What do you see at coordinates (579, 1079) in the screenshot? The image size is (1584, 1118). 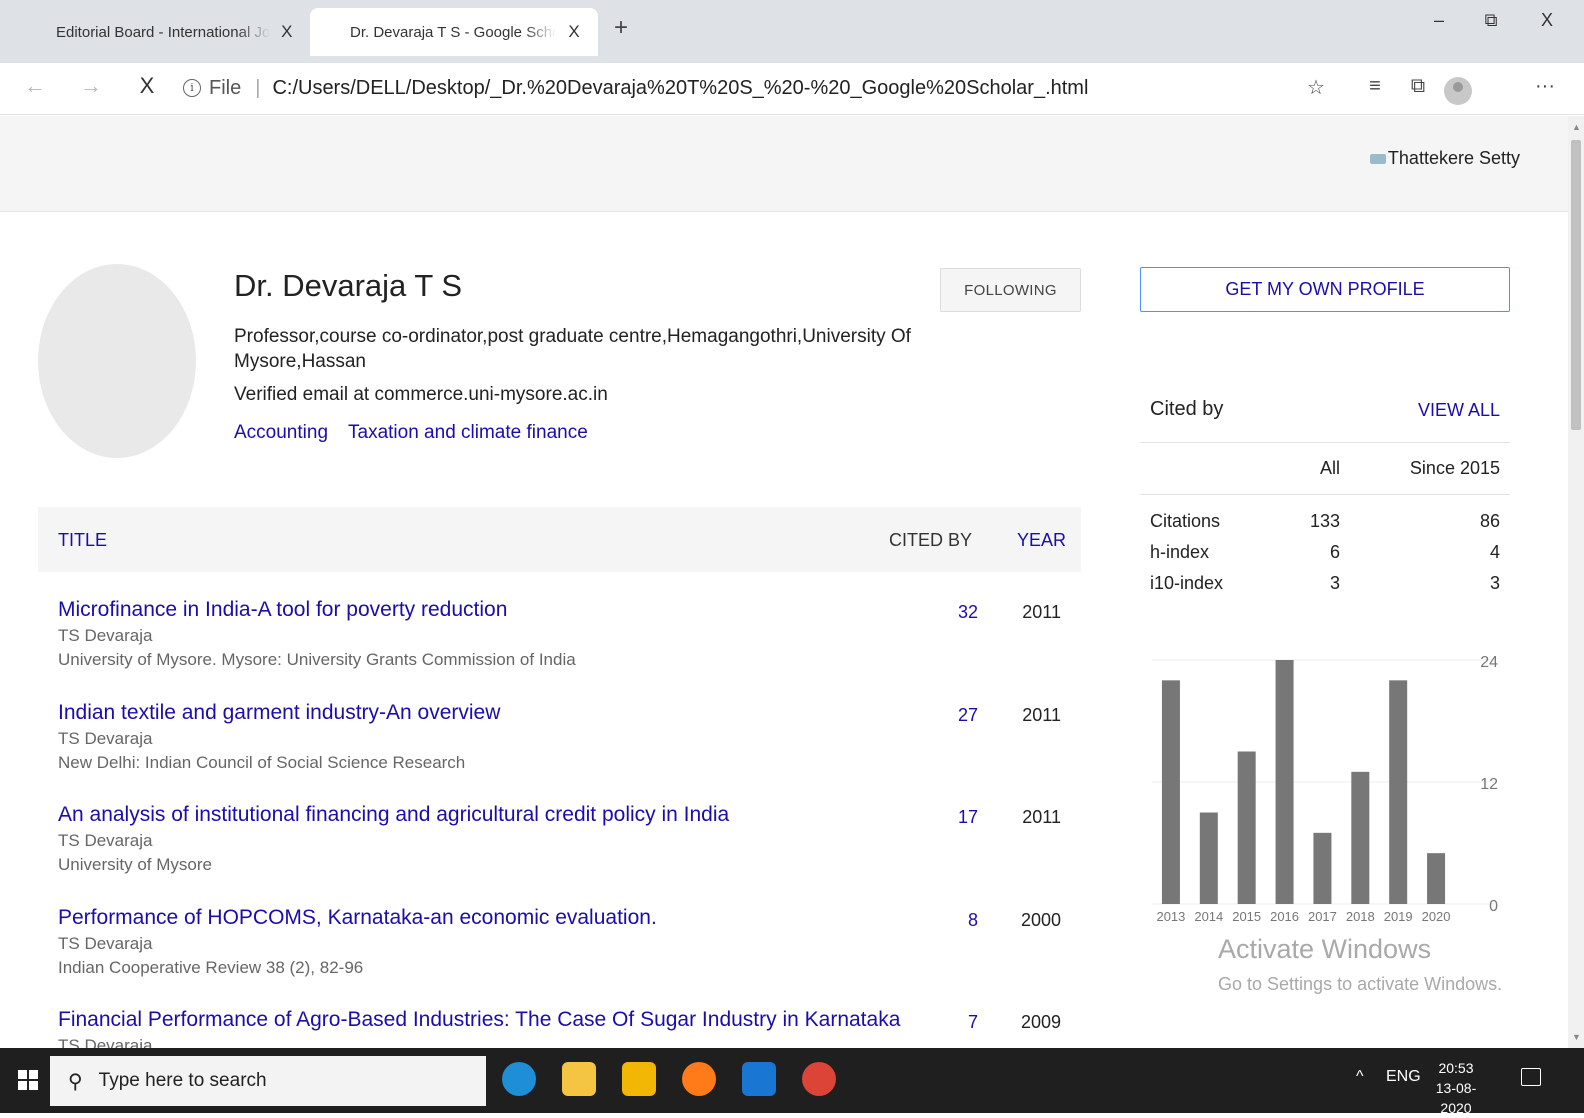 I see `file-explorer-icon` at bounding box center [579, 1079].